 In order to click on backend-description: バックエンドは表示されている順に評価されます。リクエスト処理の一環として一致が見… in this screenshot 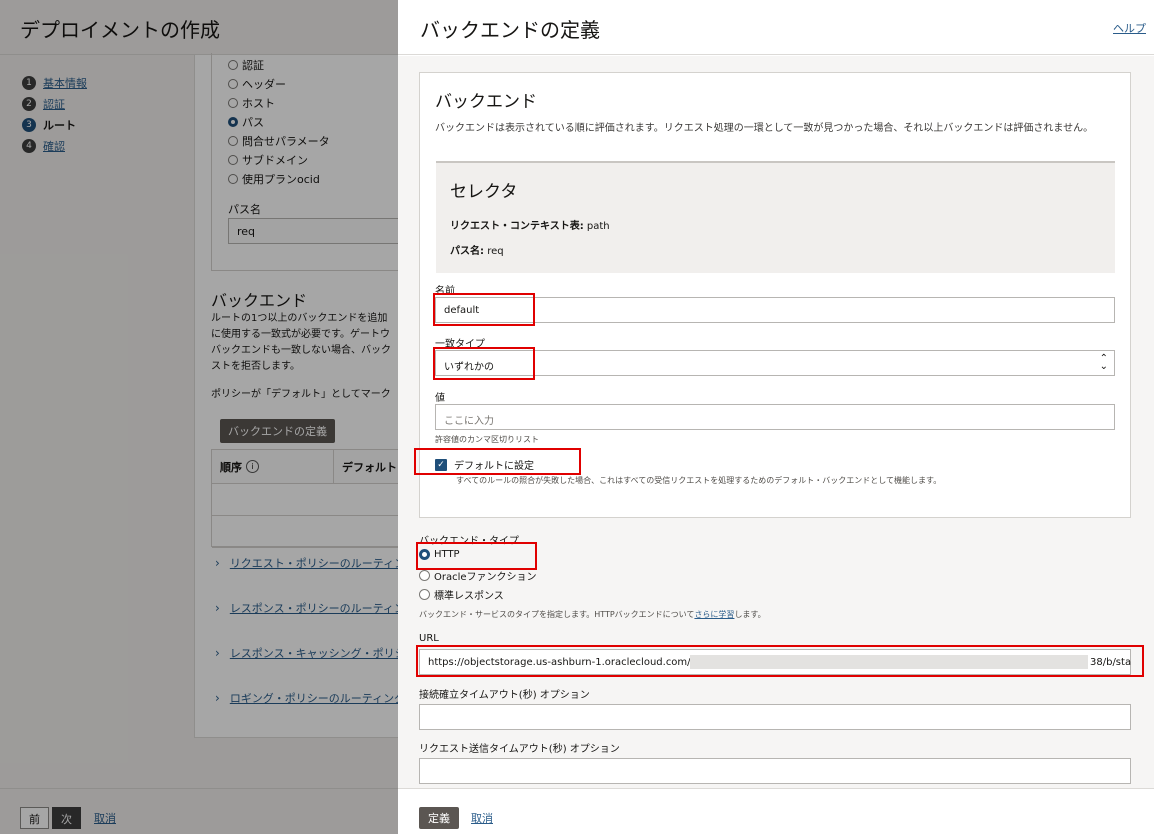, I will do `click(764, 128)`.